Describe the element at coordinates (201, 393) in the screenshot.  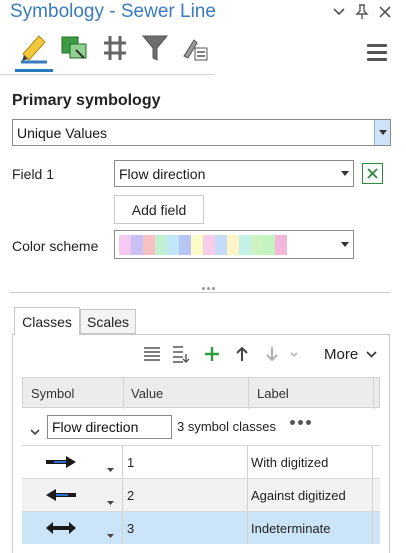
I see `classes-table-header: Symbol Value Label` at that location.